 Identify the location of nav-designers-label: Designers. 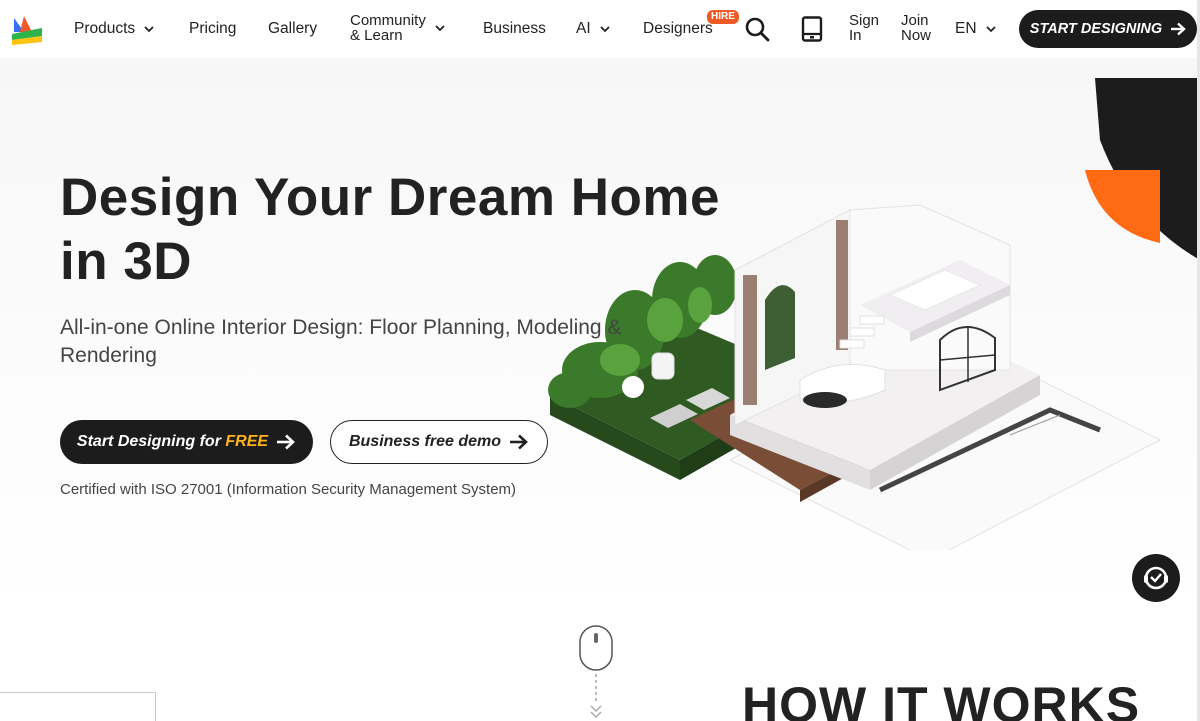
(678, 28).